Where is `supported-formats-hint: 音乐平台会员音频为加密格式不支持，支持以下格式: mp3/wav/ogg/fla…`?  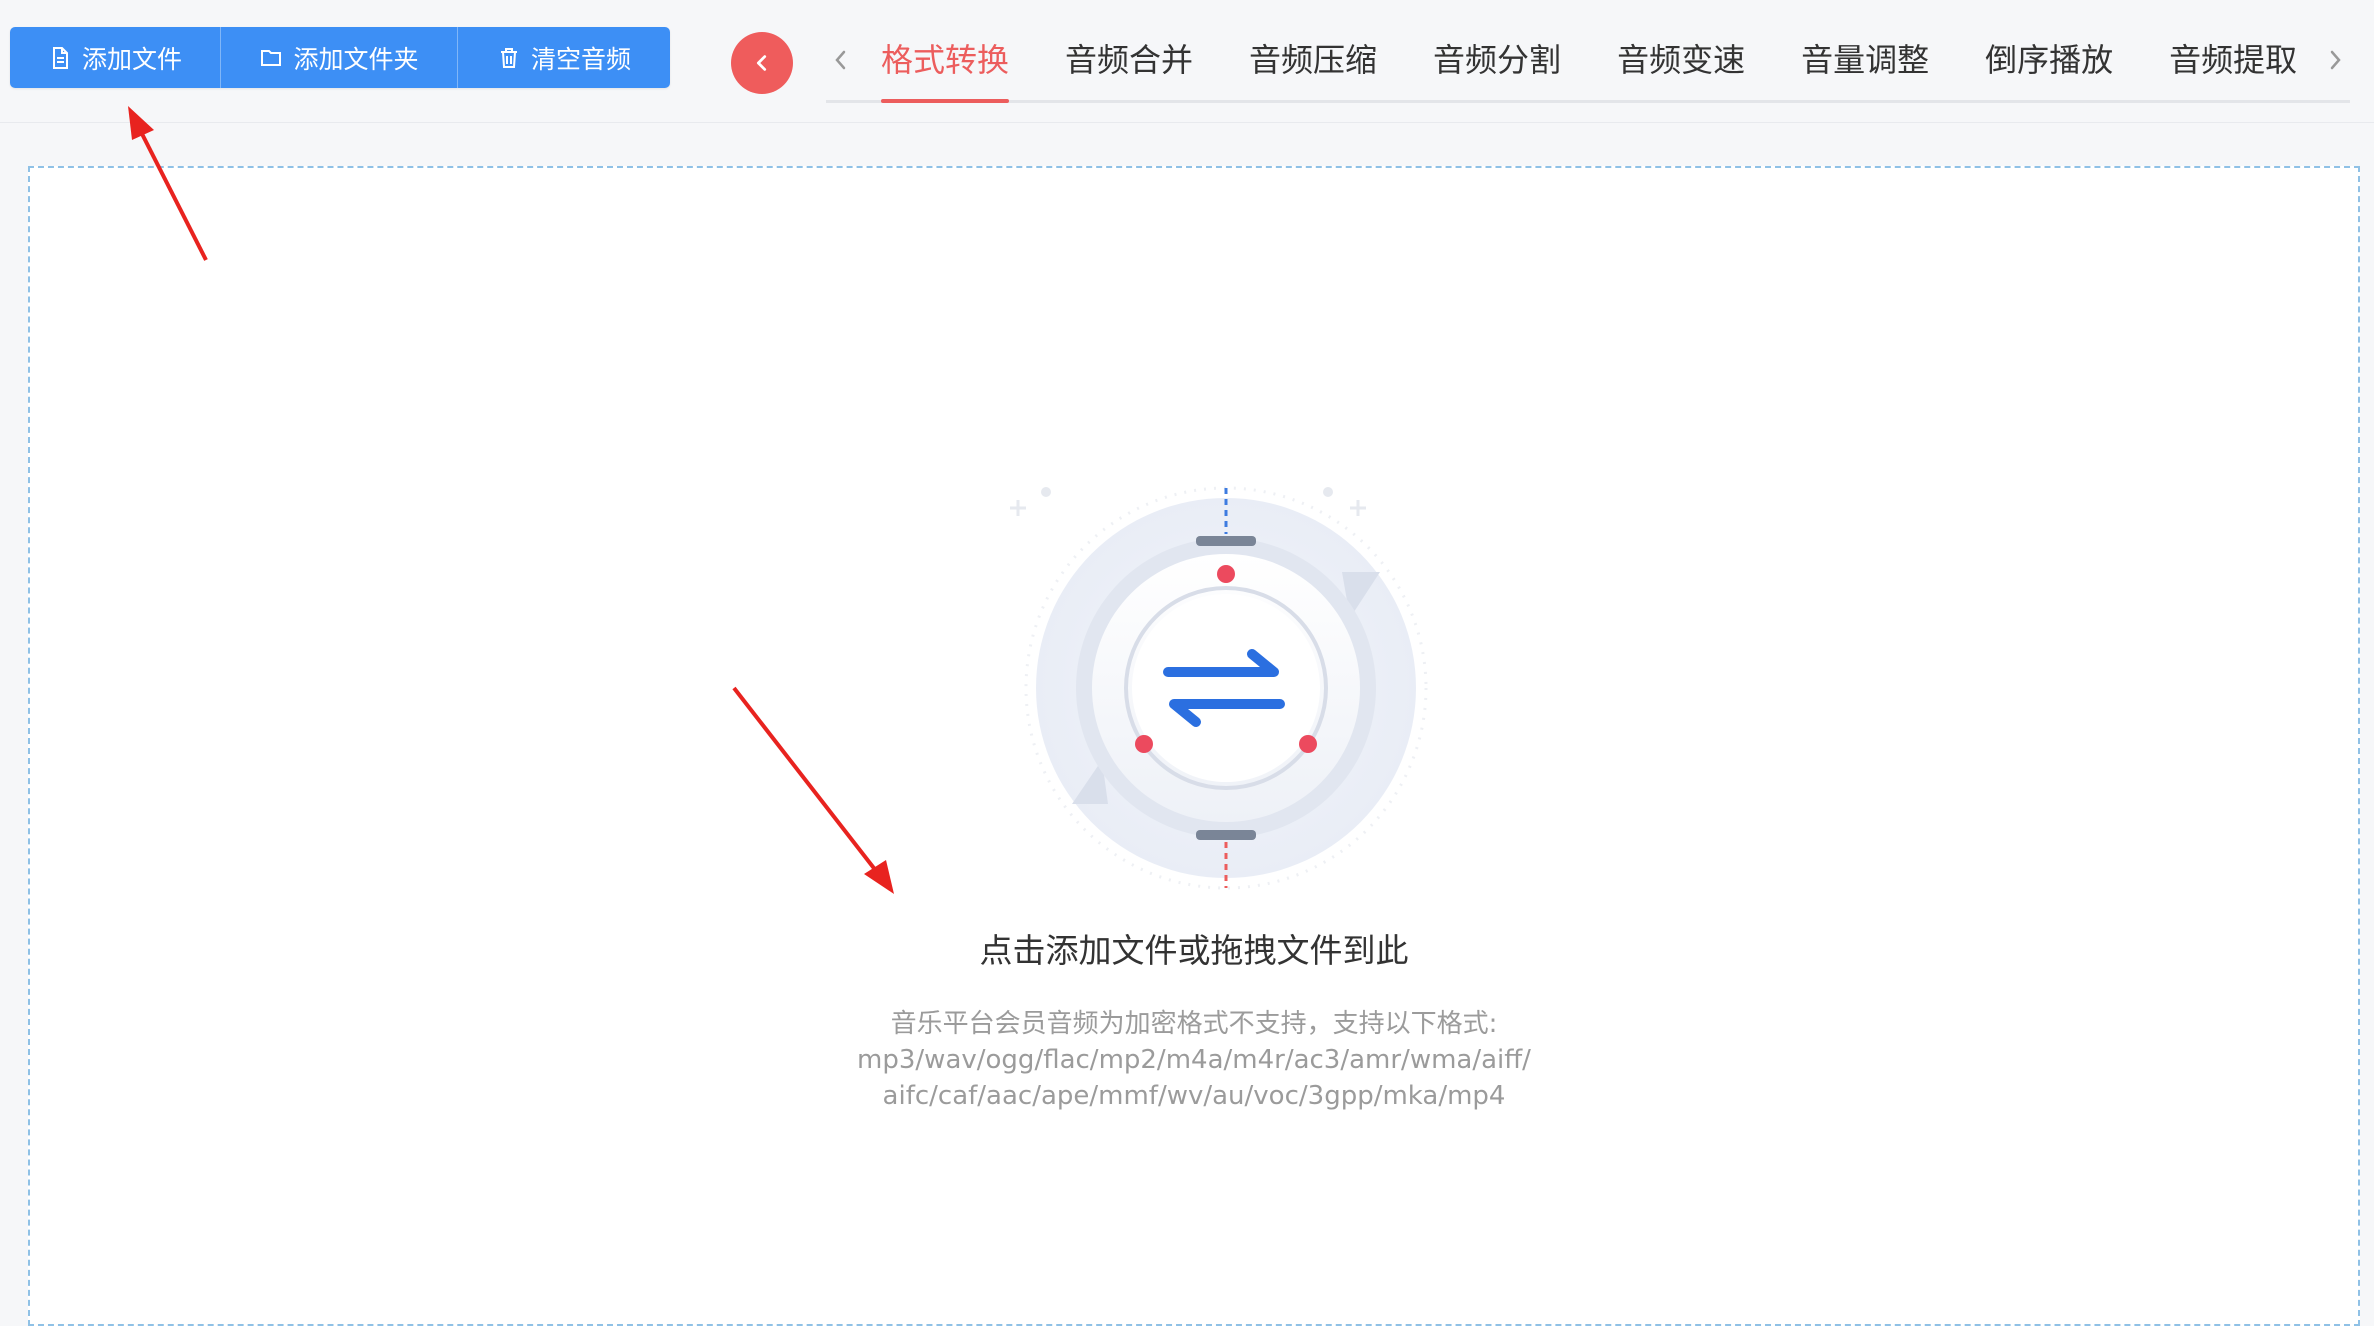 supported-formats-hint: 音乐平台会员音频为加密格式不支持，支持以下格式: mp3/wav/ogg/fla… is located at coordinates (1194, 1060).